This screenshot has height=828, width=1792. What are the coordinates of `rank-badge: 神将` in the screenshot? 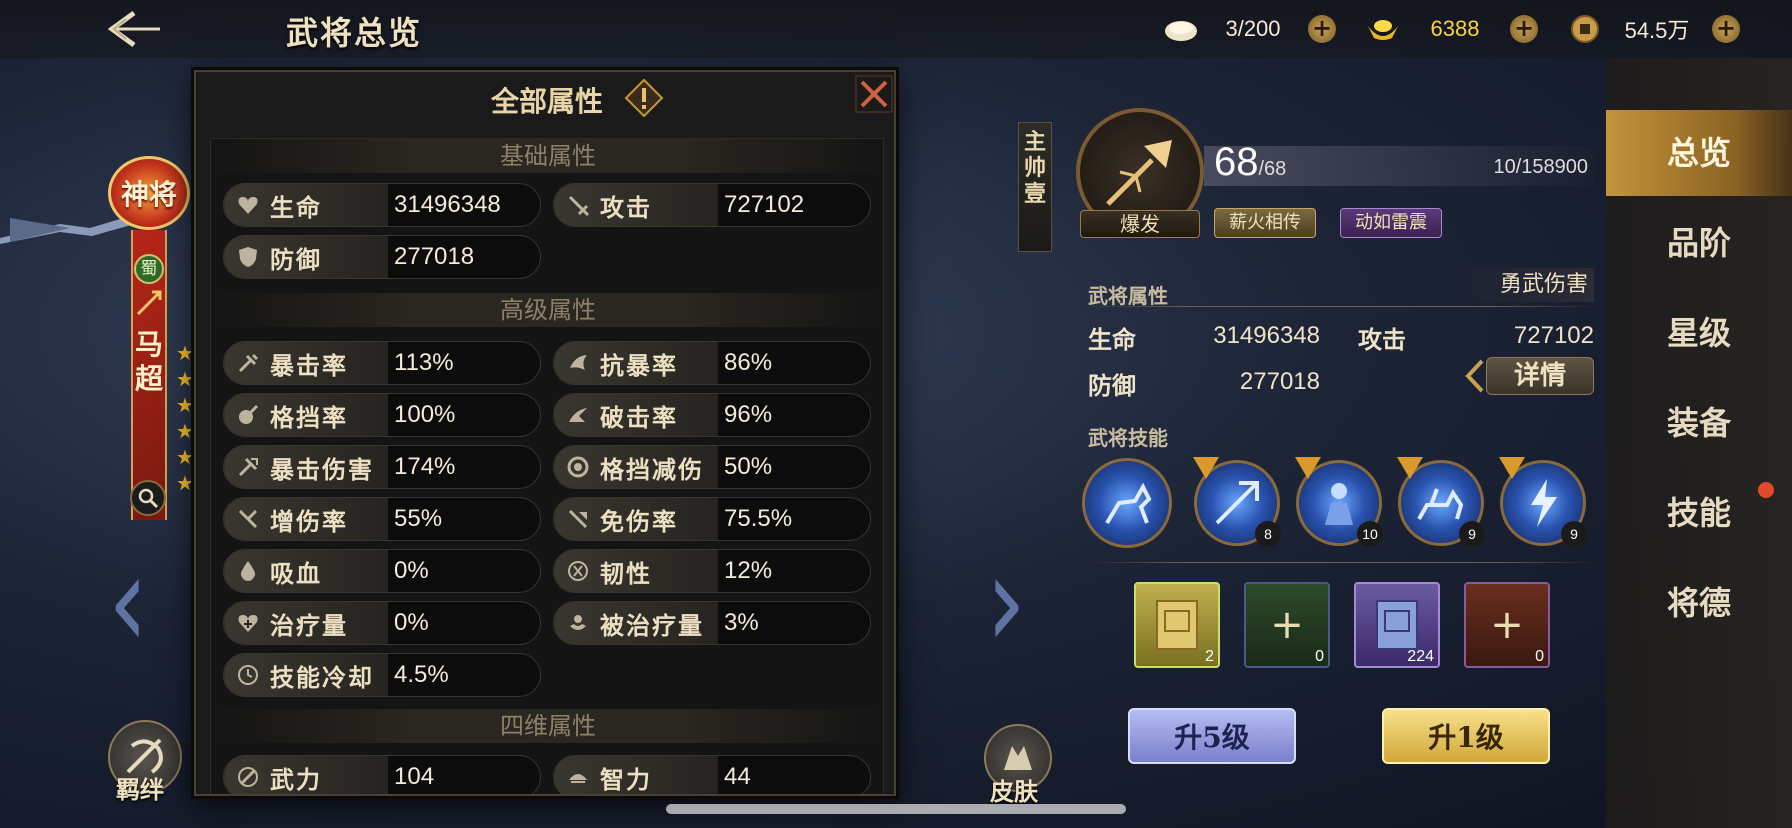 It's located at (149, 193).